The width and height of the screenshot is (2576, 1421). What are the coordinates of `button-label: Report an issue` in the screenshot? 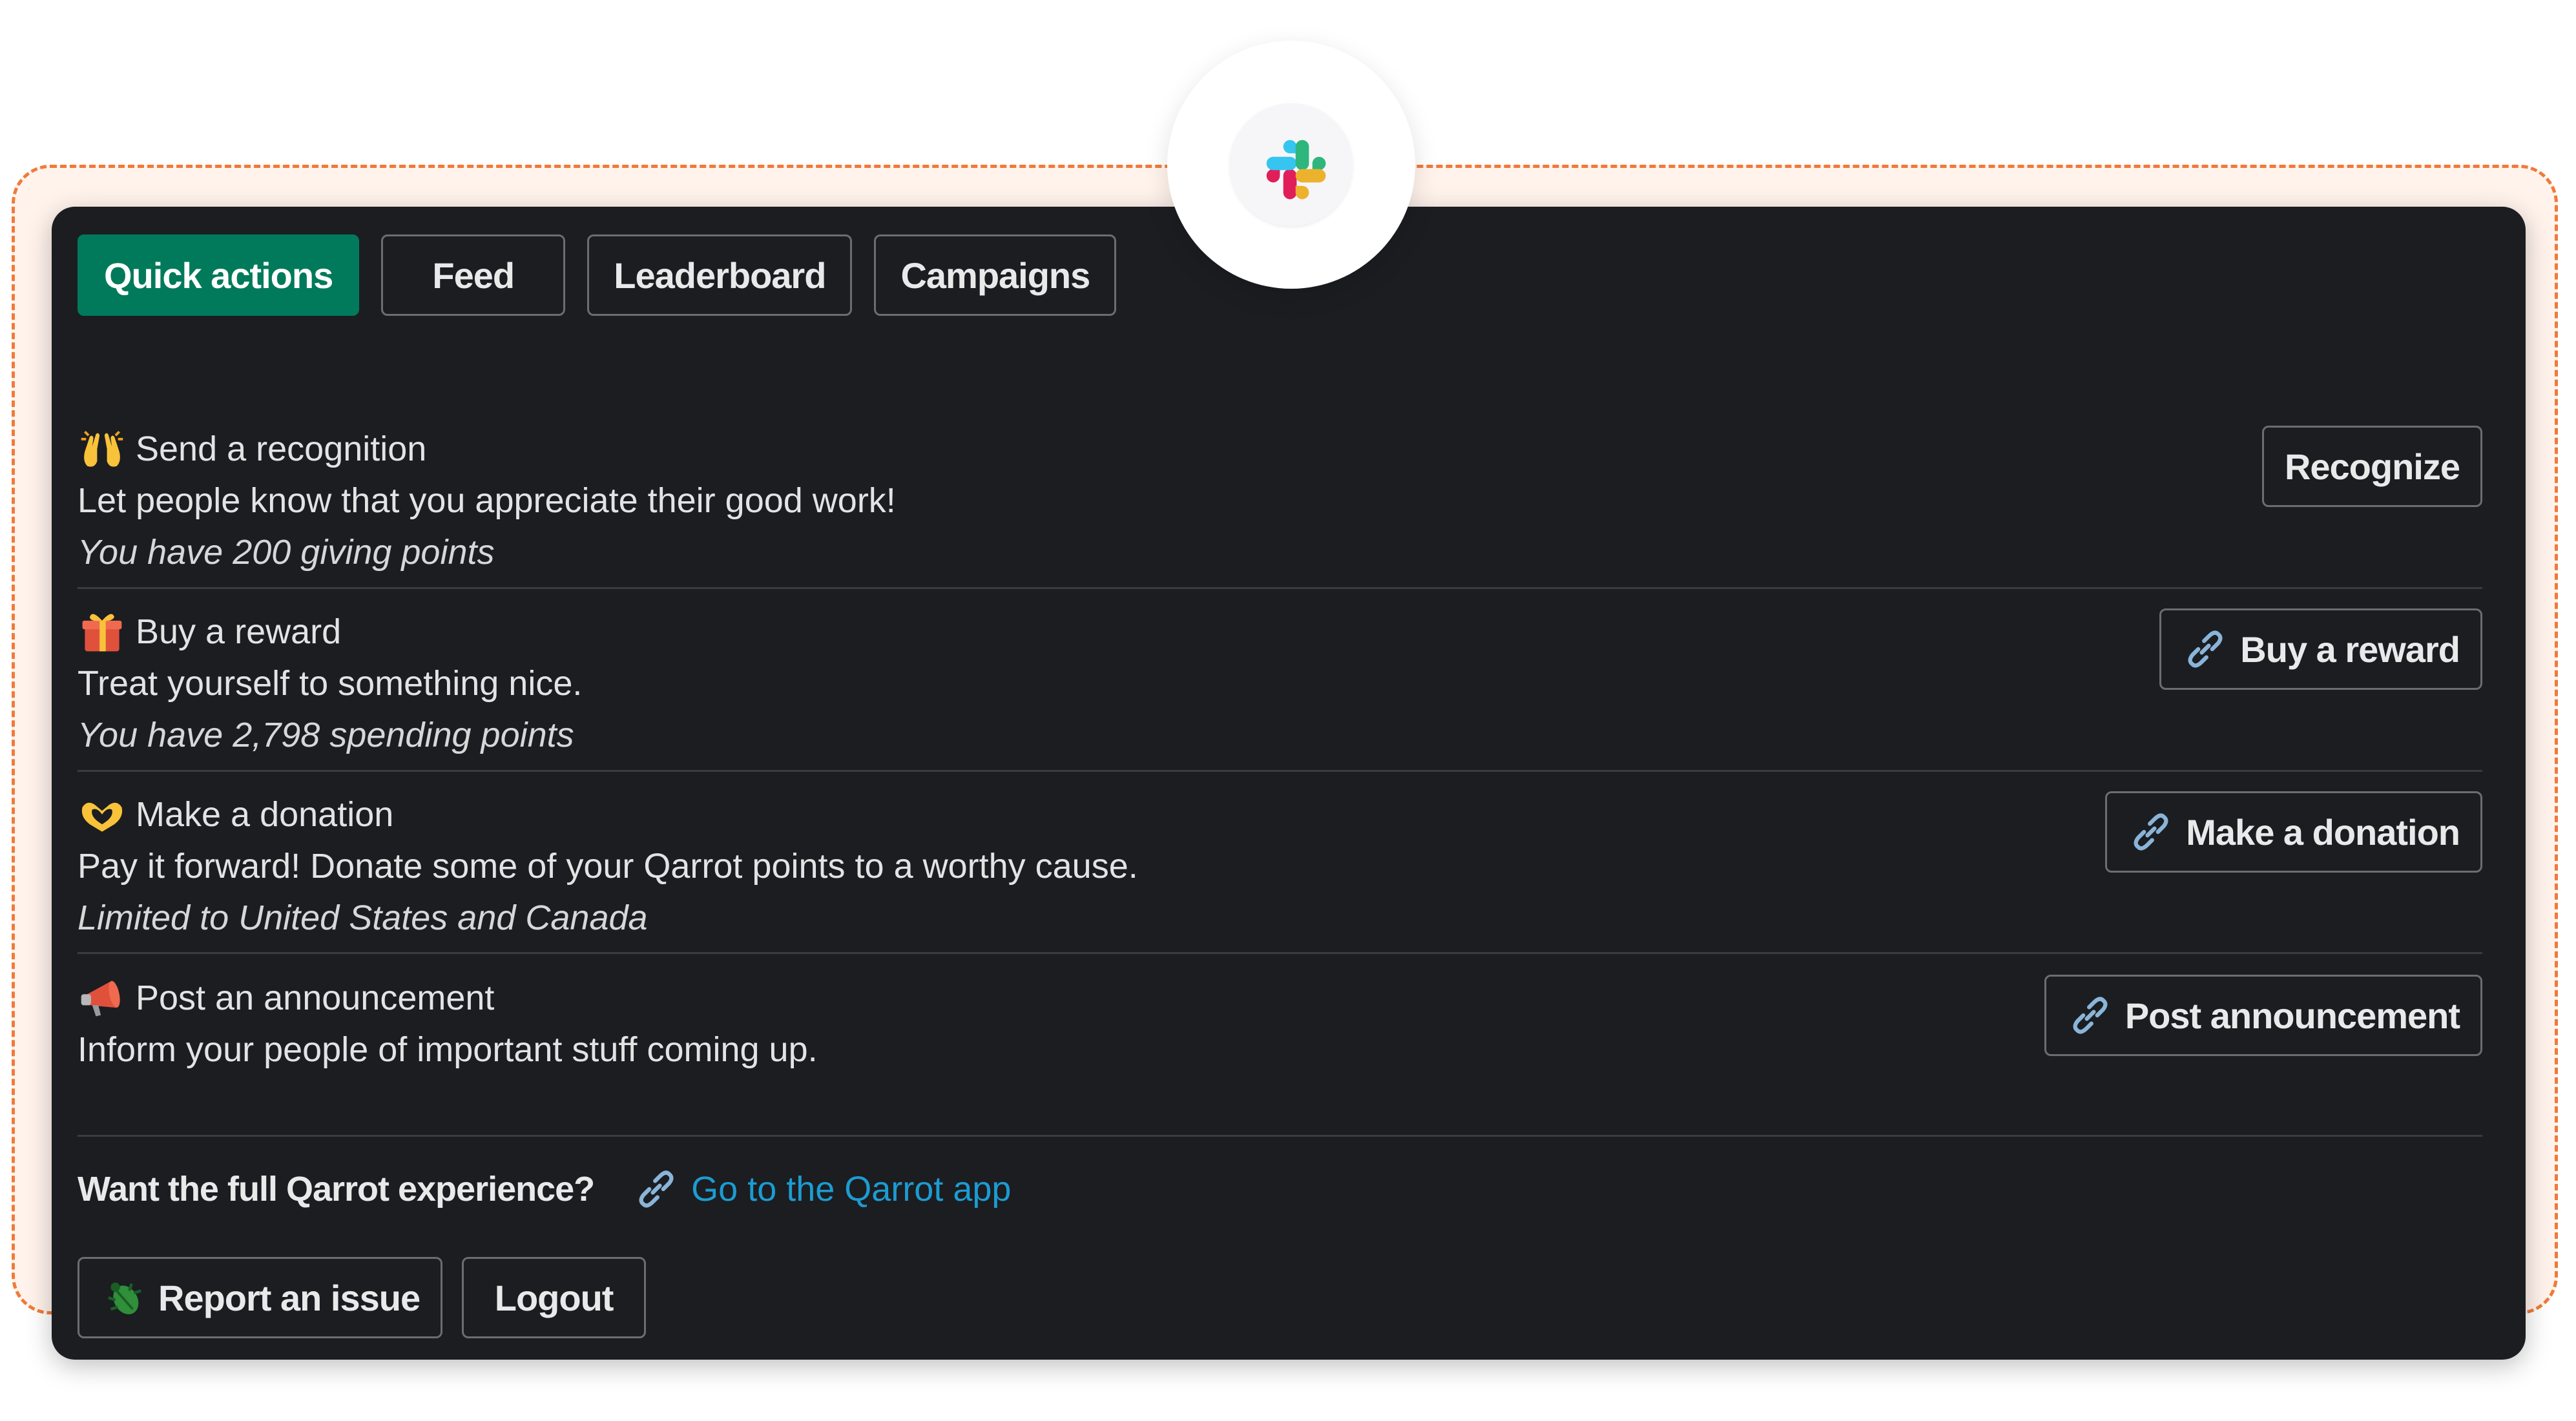 It's located at (289, 1297).